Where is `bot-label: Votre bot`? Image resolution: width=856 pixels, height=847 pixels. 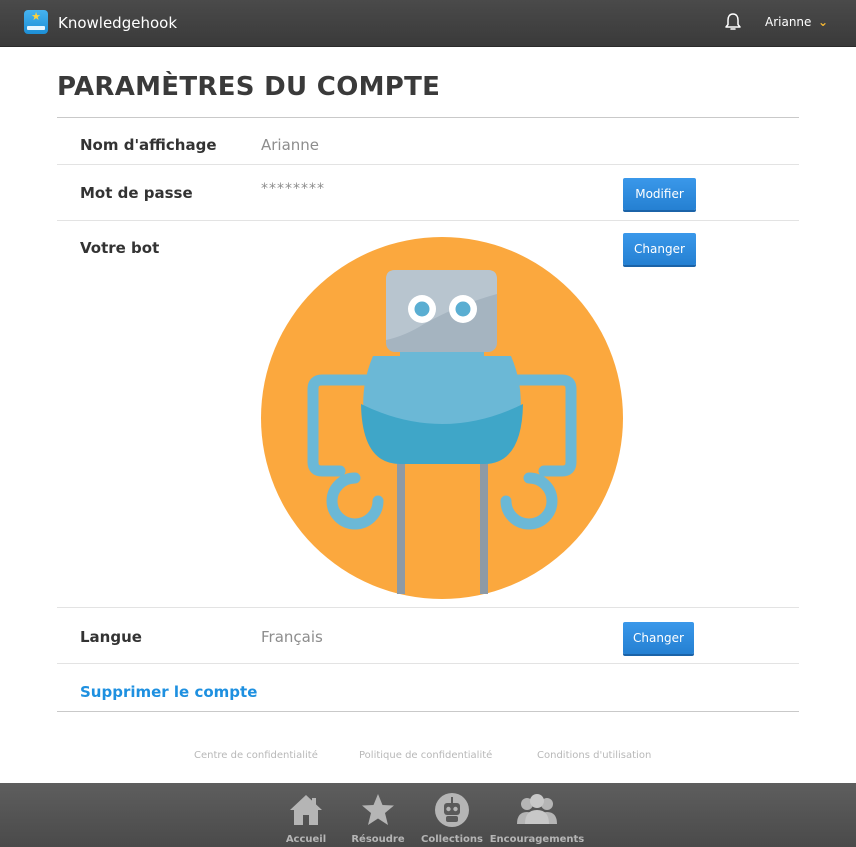
bot-label: Votre bot is located at coordinates (120, 248).